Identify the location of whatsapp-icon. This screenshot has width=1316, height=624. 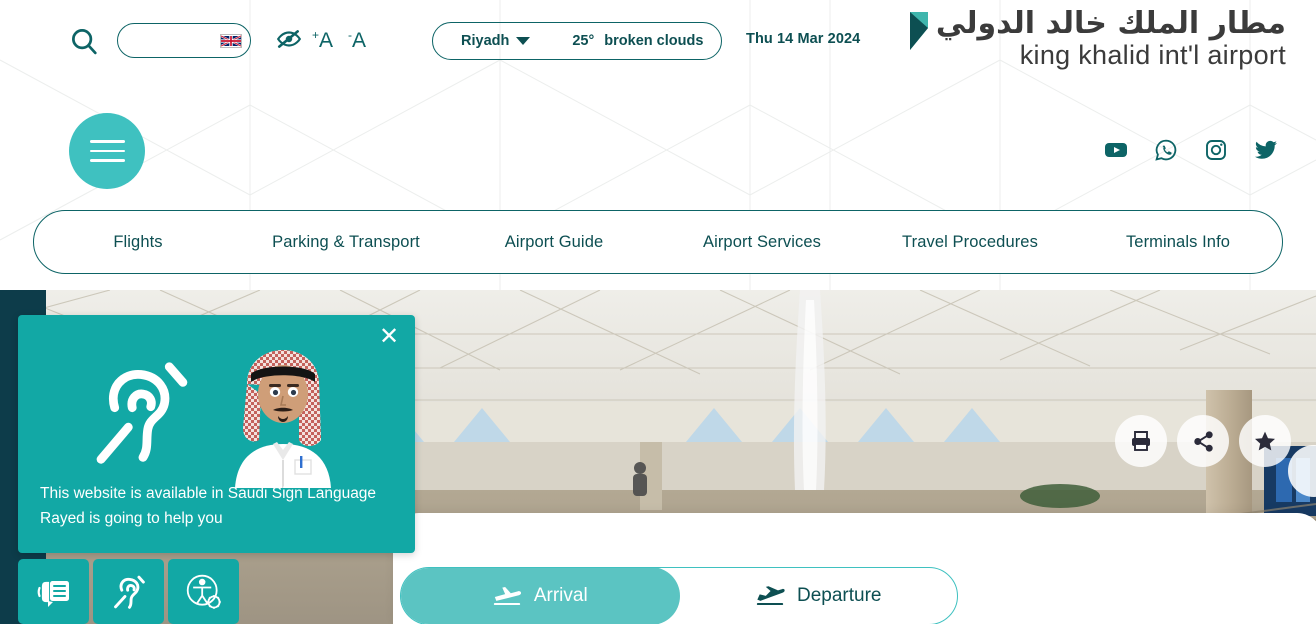
(1166, 150).